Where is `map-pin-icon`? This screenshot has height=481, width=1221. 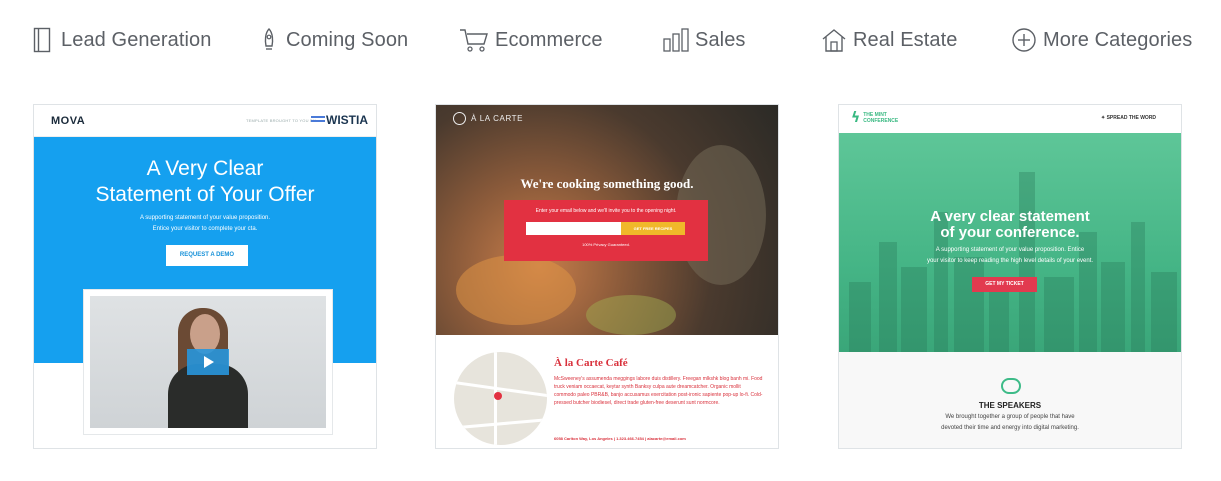 map-pin-icon is located at coordinates (498, 396).